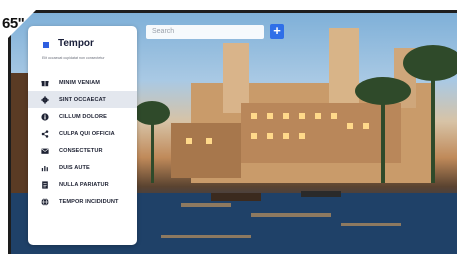  I want to click on screen-size-label: 65", so click(13, 23).